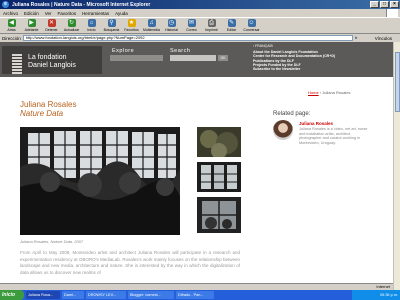  I want to click on main-artwork-image, so click(100, 181).